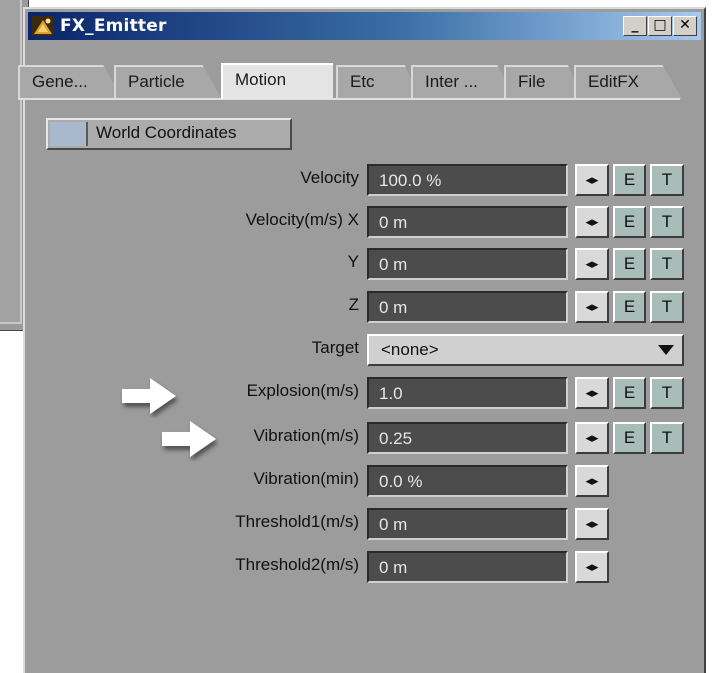  I want to click on velocity-y-input: 0 m, so click(467, 264).